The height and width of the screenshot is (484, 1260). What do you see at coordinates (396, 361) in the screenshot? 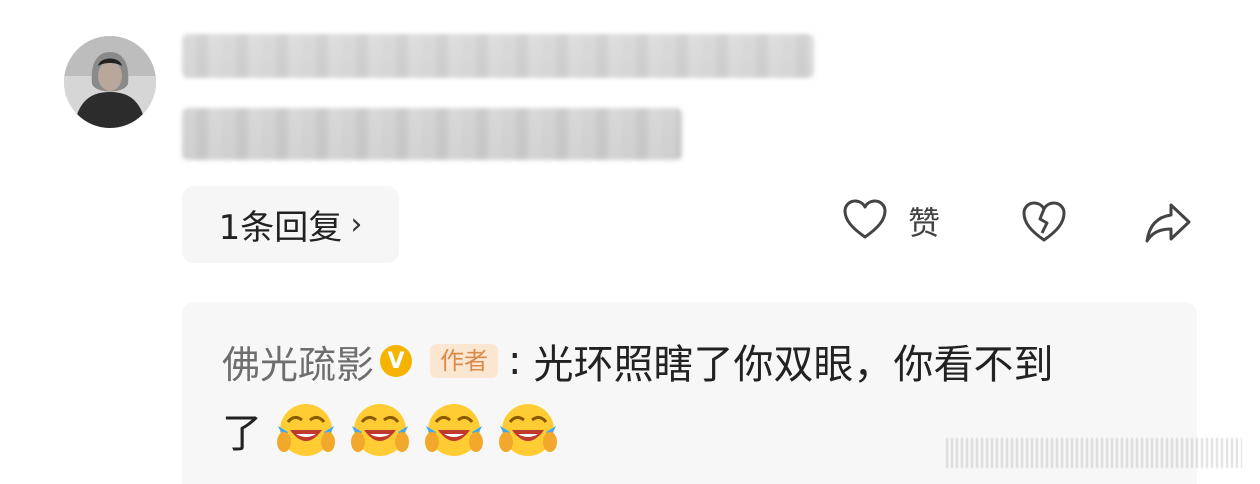
I see `verified-icon: V` at bounding box center [396, 361].